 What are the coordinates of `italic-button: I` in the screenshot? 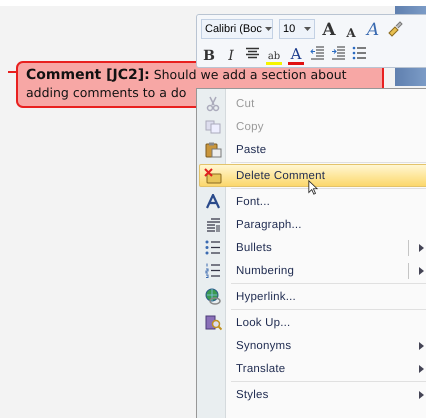 It's located at (231, 53).